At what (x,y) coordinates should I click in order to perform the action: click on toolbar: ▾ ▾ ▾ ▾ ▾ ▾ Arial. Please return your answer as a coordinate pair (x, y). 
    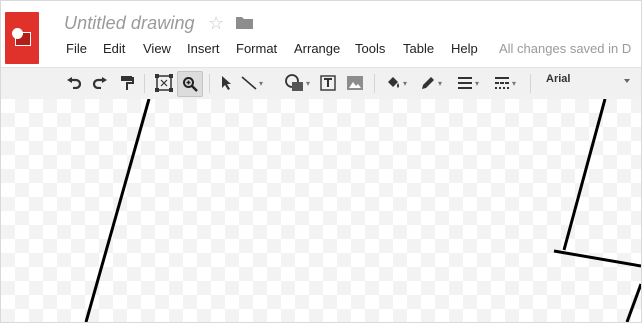
    Looking at the image, I should click on (321, 83).